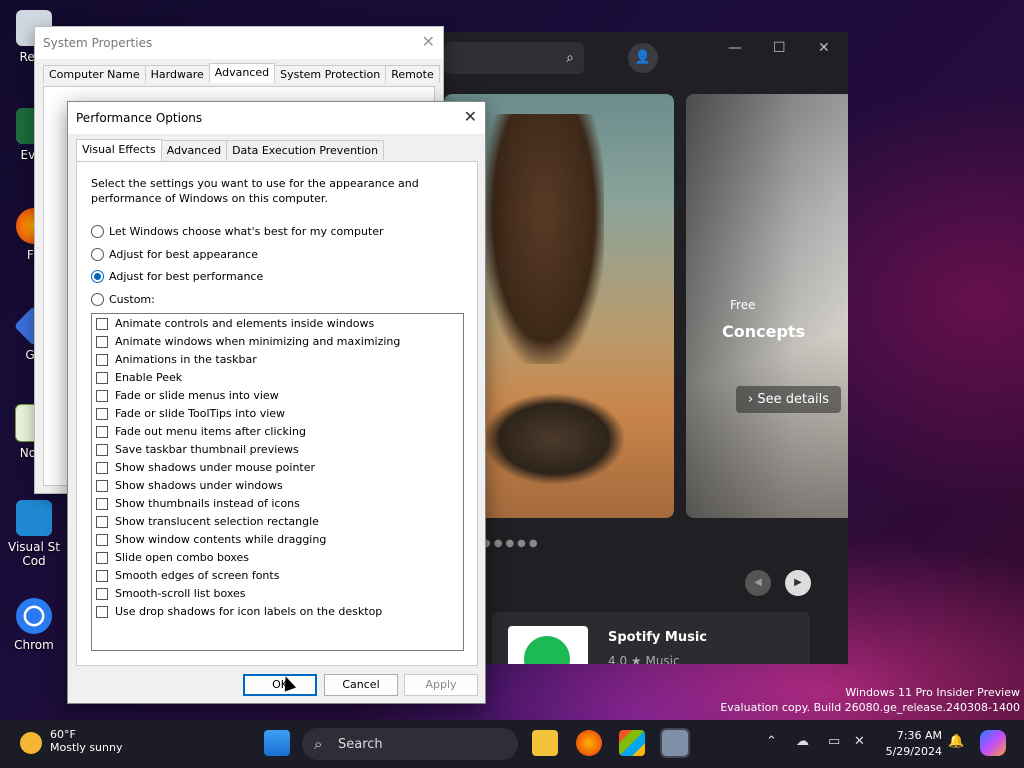 This screenshot has width=1024, height=768. Describe the element at coordinates (514, 58) in the screenshot. I see `store-search-box: ⌕` at that location.